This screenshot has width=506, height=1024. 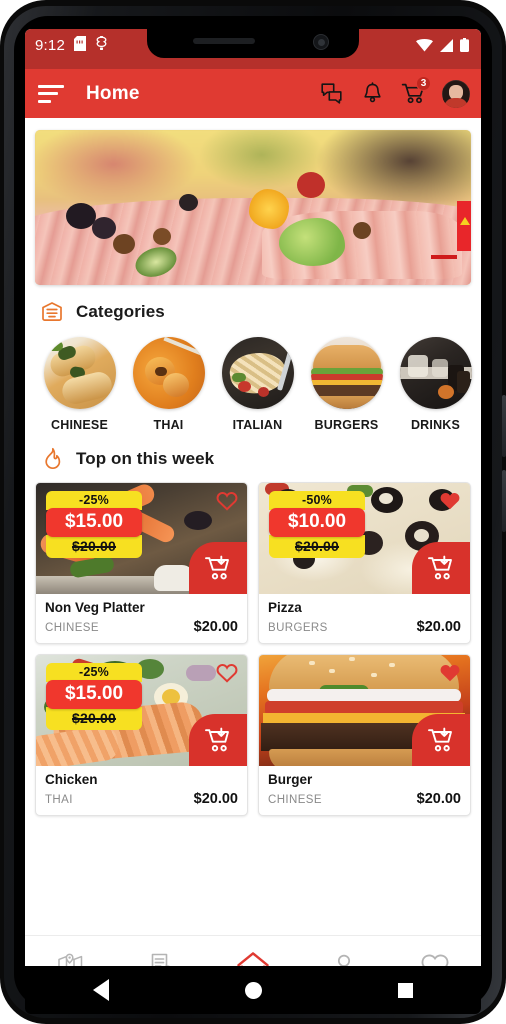 What do you see at coordinates (435, 425) in the screenshot?
I see `category-label: DRINKS` at bounding box center [435, 425].